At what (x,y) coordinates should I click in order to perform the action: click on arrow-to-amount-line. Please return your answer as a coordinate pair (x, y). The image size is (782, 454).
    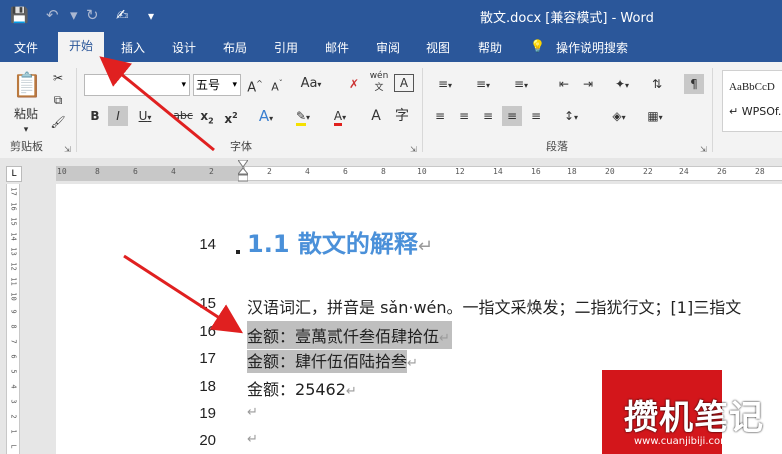
    Looking at the image, I should click on (183, 294).